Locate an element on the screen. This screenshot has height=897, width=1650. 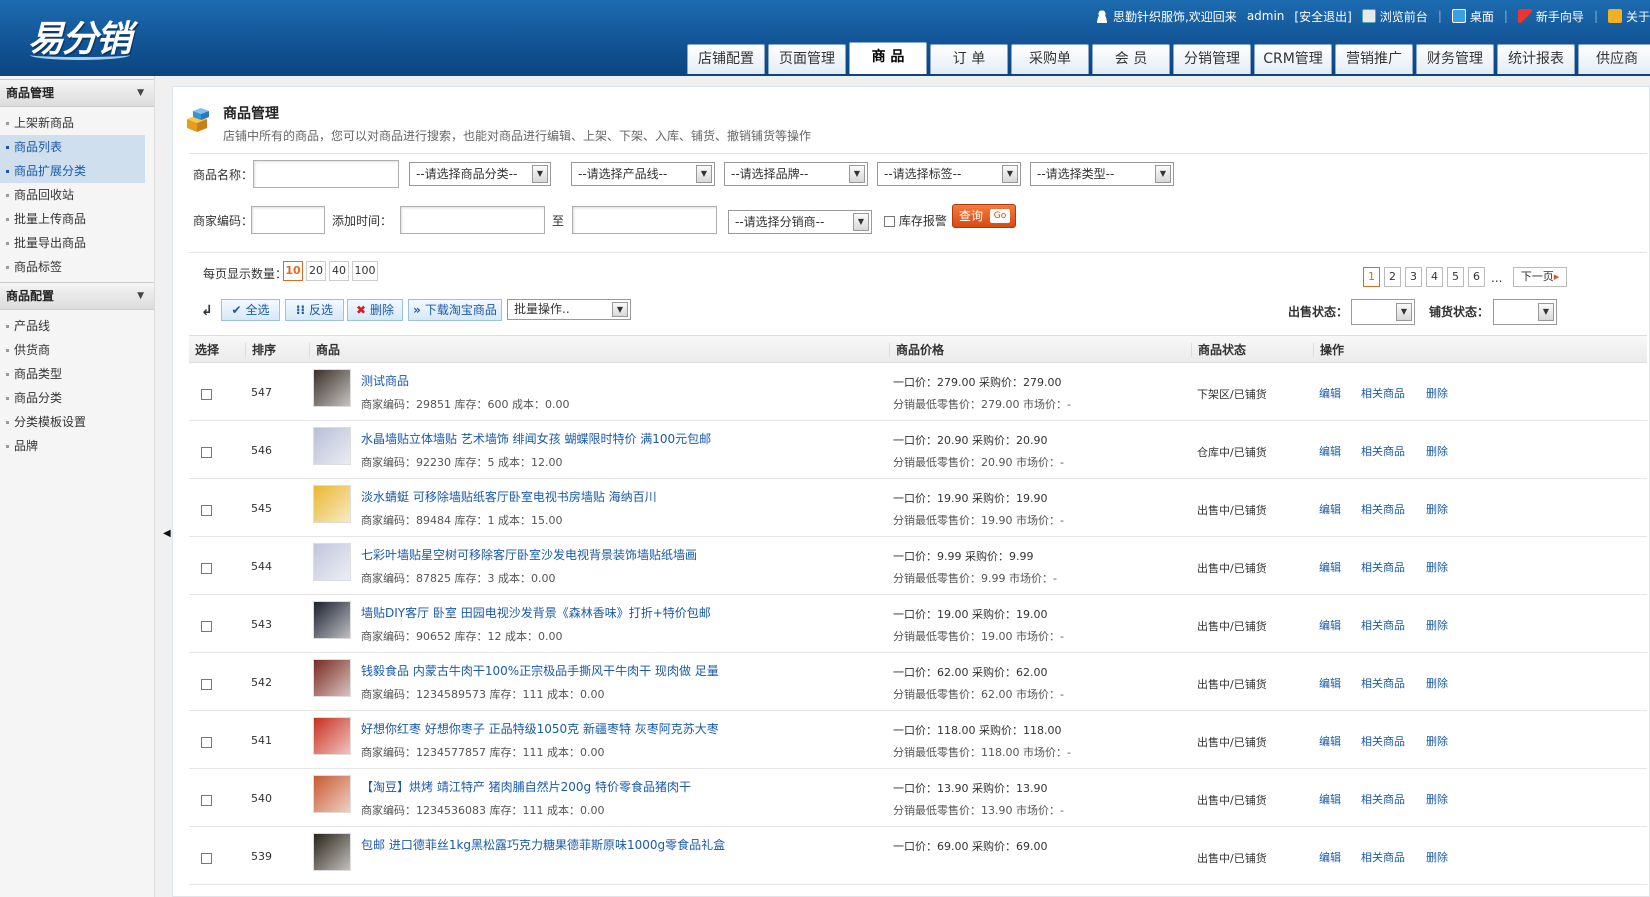
product-name-link: 墙贴DIY客厅 卧室 田园电视沙发背景《森林香味》打折+特价包邮 is located at coordinates (536, 612).